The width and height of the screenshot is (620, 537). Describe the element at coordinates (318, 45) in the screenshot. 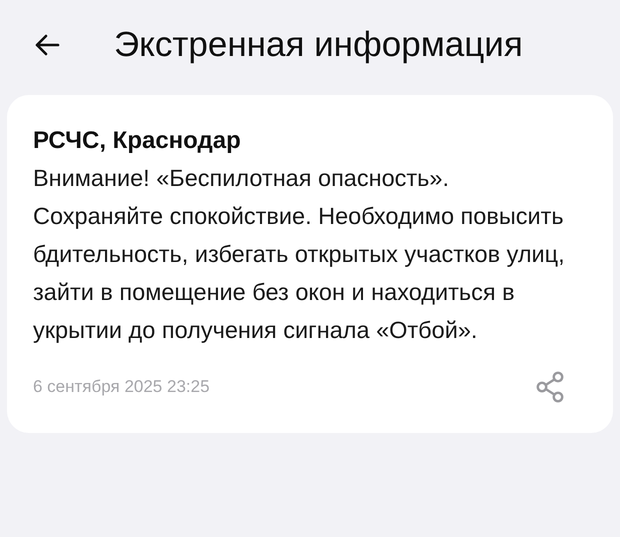

I see `screen-title: Экстренная информация` at that location.